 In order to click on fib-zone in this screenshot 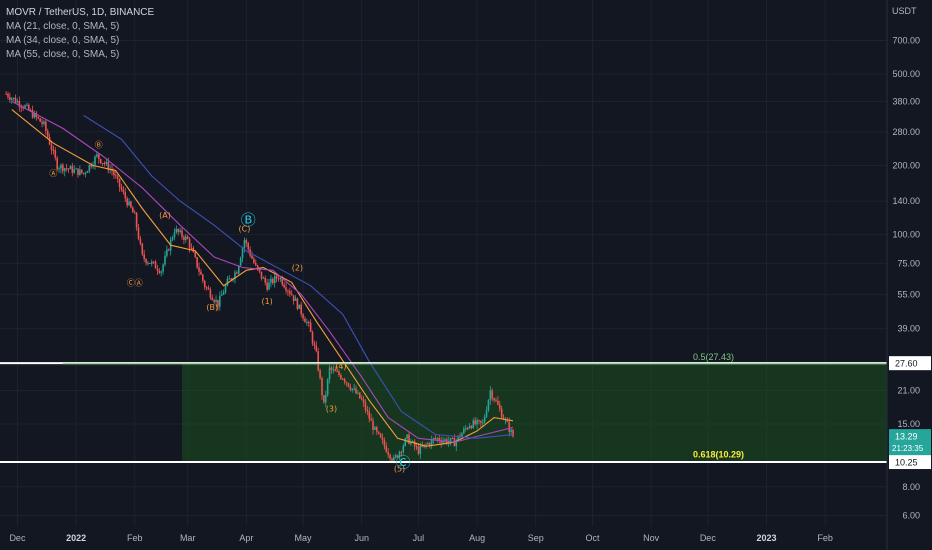, I will do `click(534, 413)`.